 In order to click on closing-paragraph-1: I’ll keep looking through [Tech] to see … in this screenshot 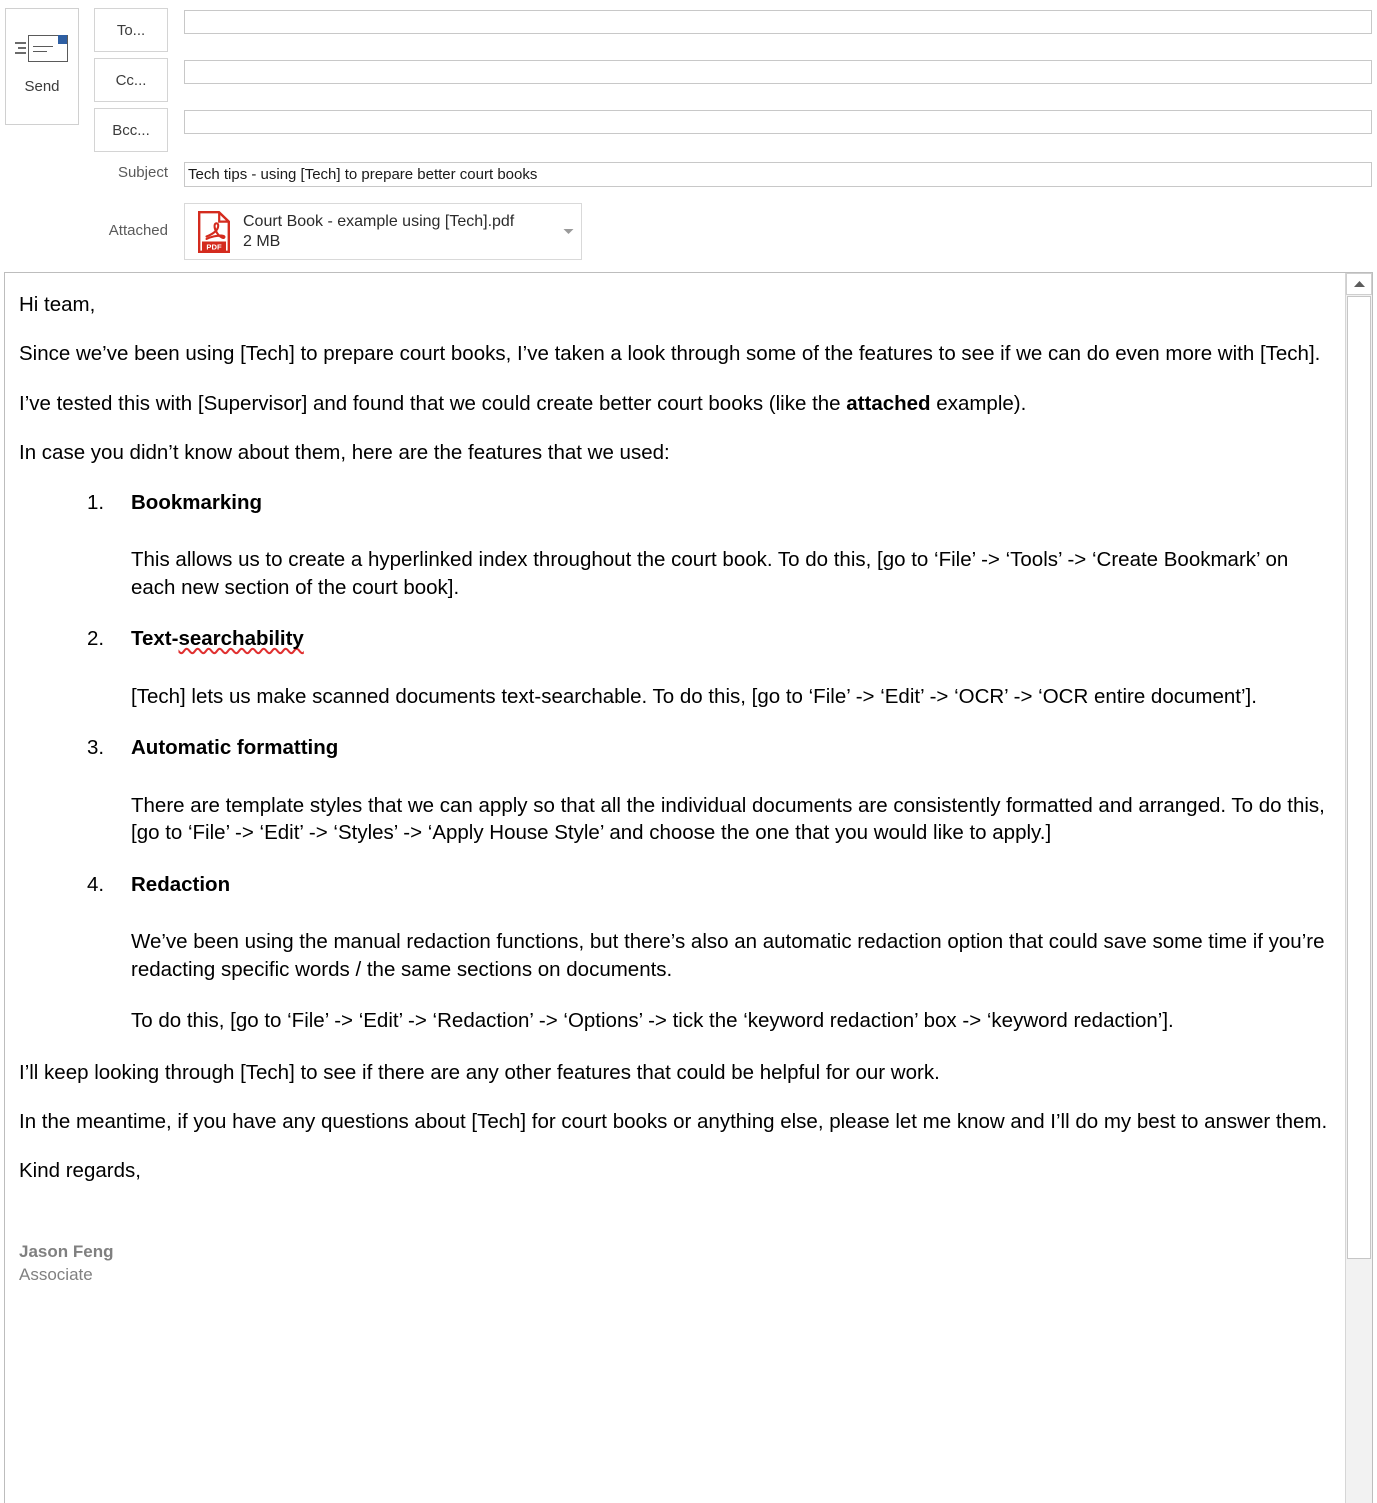, I will do `click(479, 1072)`.